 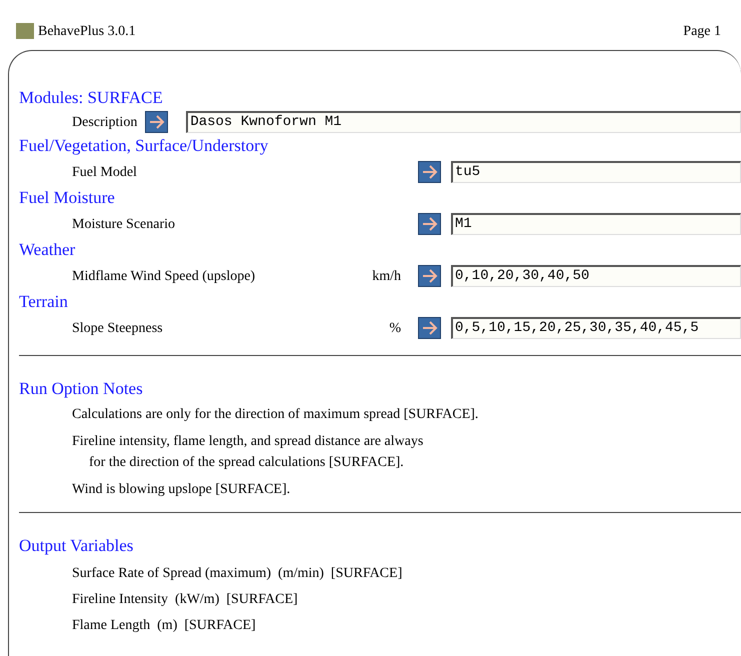 I want to click on page-number: Page 1, so click(x=702, y=31).